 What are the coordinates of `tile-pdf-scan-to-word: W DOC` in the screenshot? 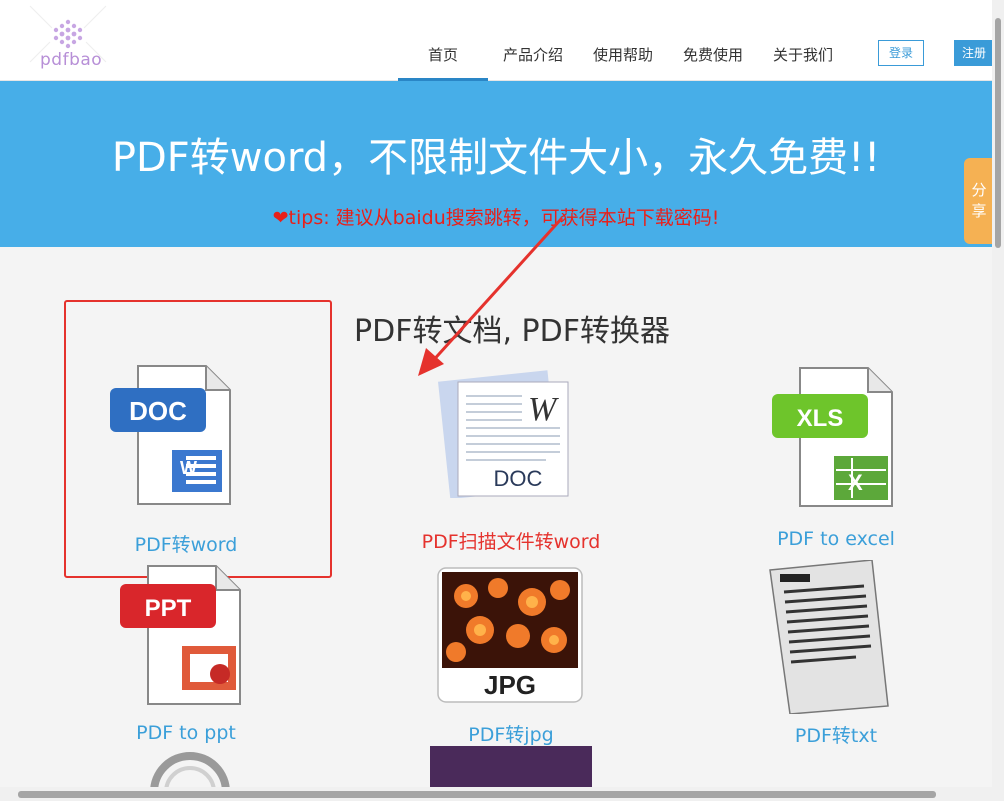 It's located at (506, 434).